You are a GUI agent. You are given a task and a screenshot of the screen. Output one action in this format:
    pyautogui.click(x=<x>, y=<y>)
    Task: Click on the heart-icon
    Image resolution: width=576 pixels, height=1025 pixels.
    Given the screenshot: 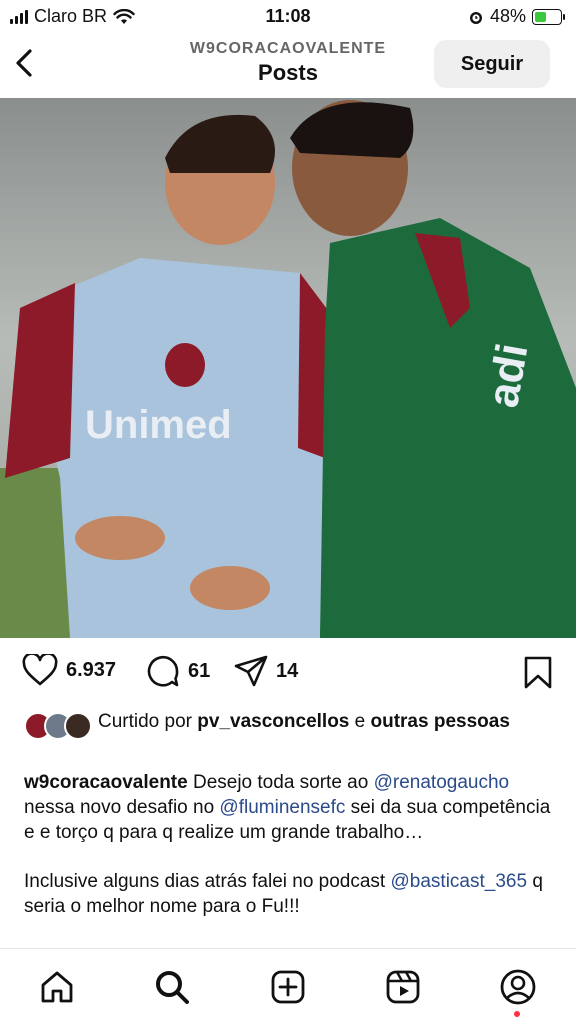 What is the action you would take?
    pyautogui.click(x=40, y=670)
    